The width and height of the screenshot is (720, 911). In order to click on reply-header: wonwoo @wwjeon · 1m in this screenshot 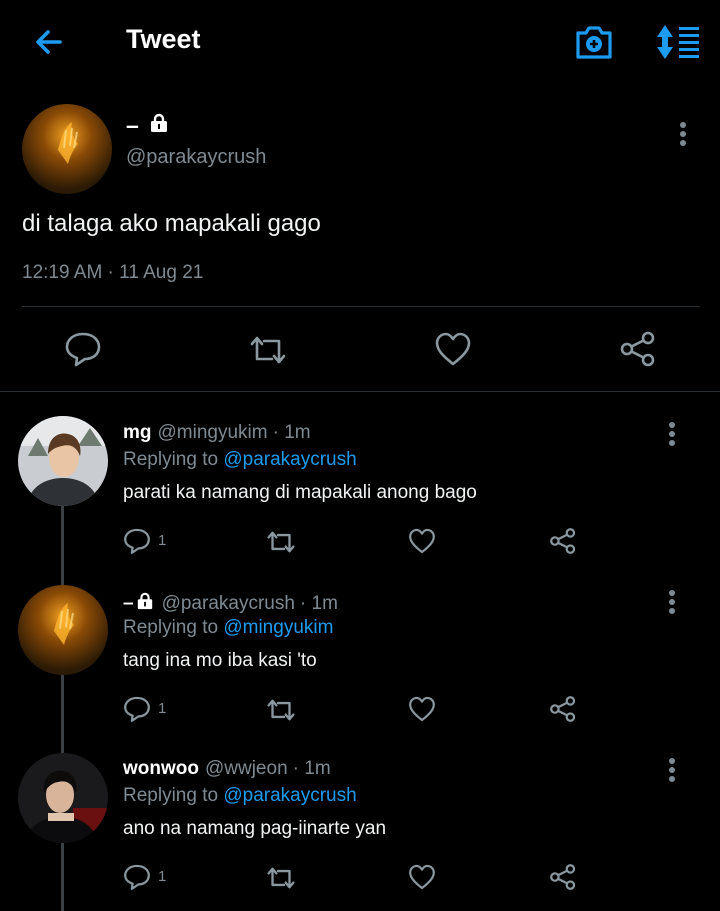, I will do `click(227, 769)`.